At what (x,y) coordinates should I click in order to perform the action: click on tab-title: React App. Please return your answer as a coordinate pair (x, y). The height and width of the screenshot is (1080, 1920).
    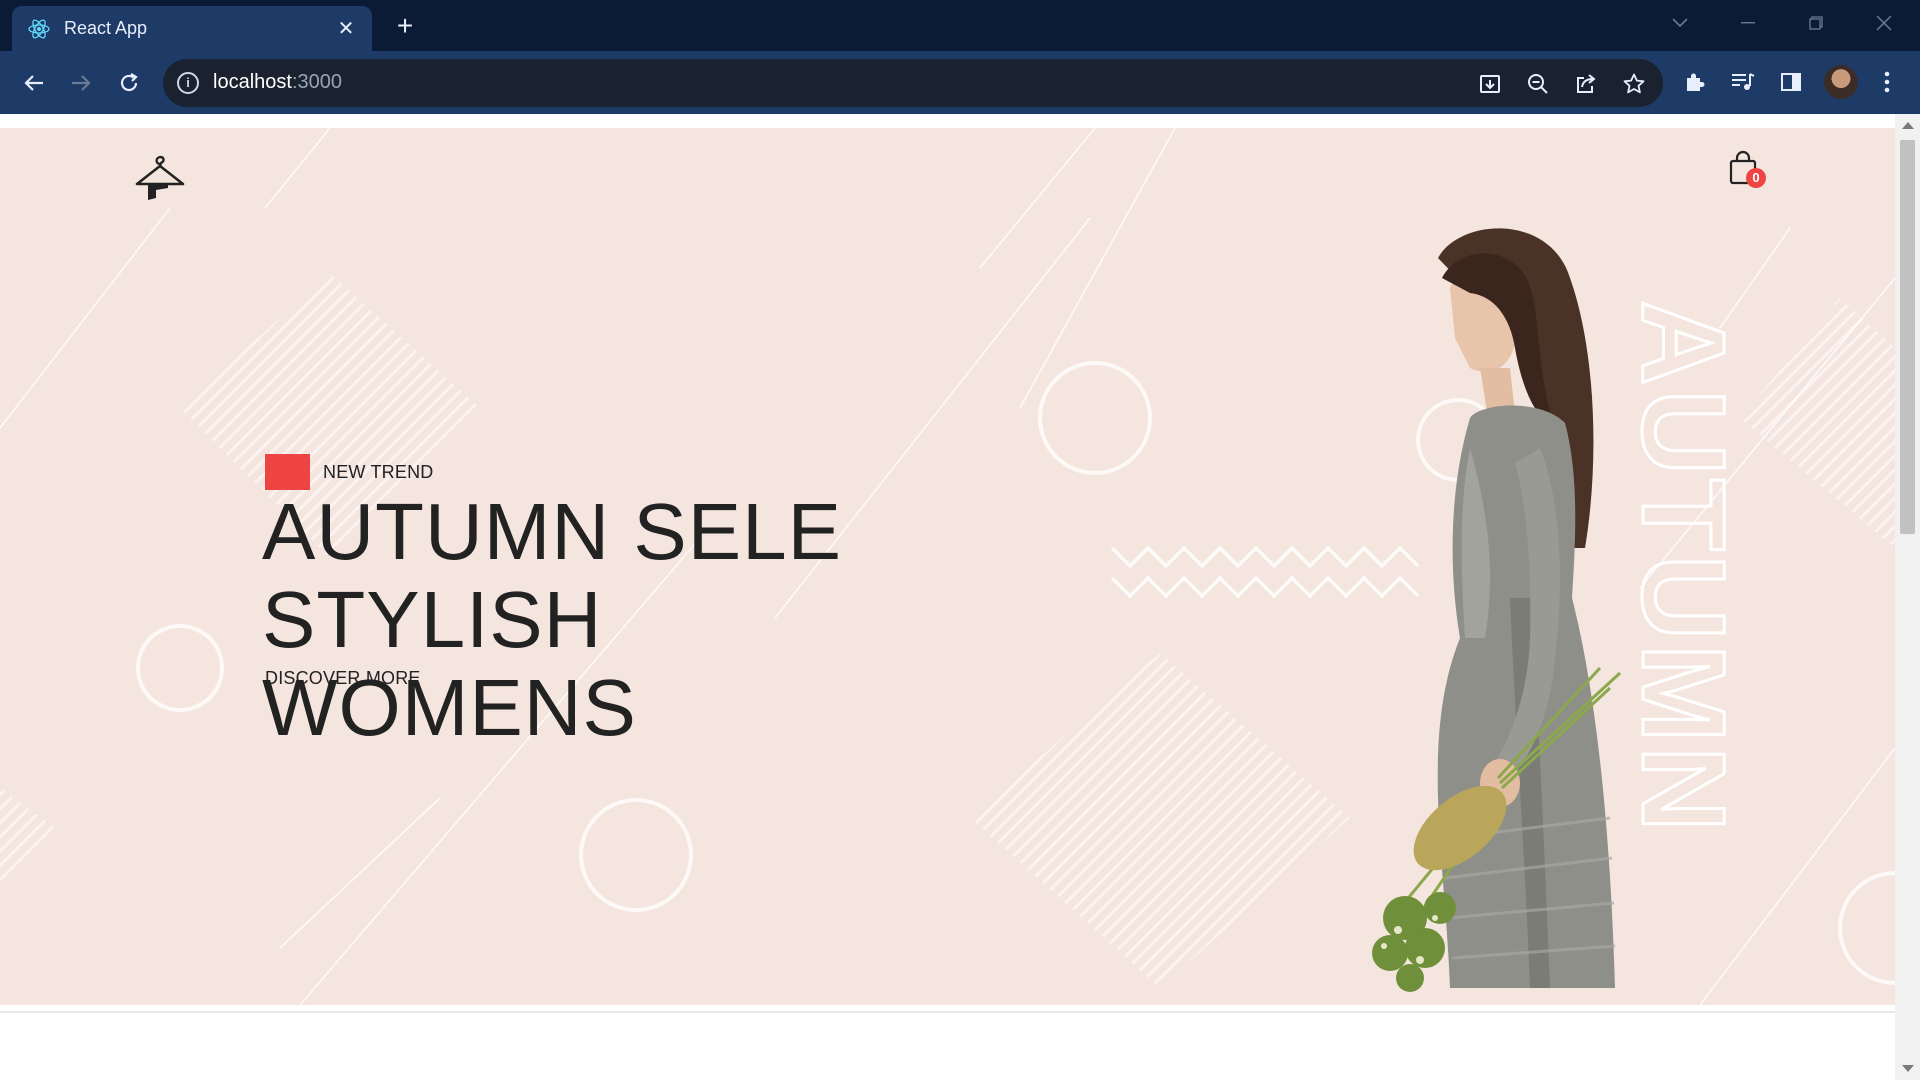
    Looking at the image, I should click on (106, 28).